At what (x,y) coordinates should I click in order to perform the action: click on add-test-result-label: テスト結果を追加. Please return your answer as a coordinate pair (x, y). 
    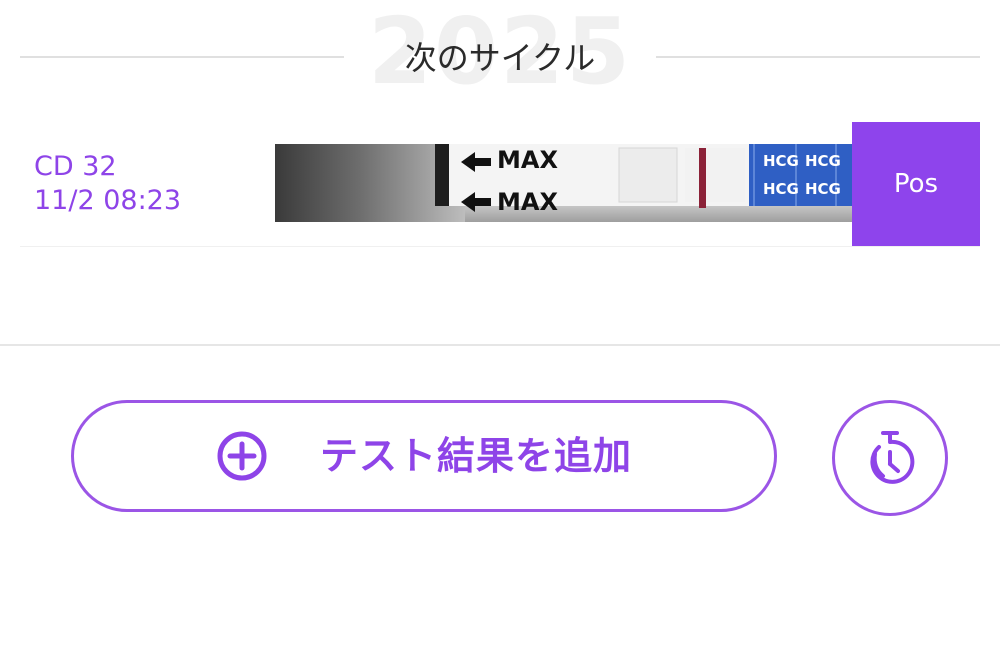
    Looking at the image, I should click on (475, 456).